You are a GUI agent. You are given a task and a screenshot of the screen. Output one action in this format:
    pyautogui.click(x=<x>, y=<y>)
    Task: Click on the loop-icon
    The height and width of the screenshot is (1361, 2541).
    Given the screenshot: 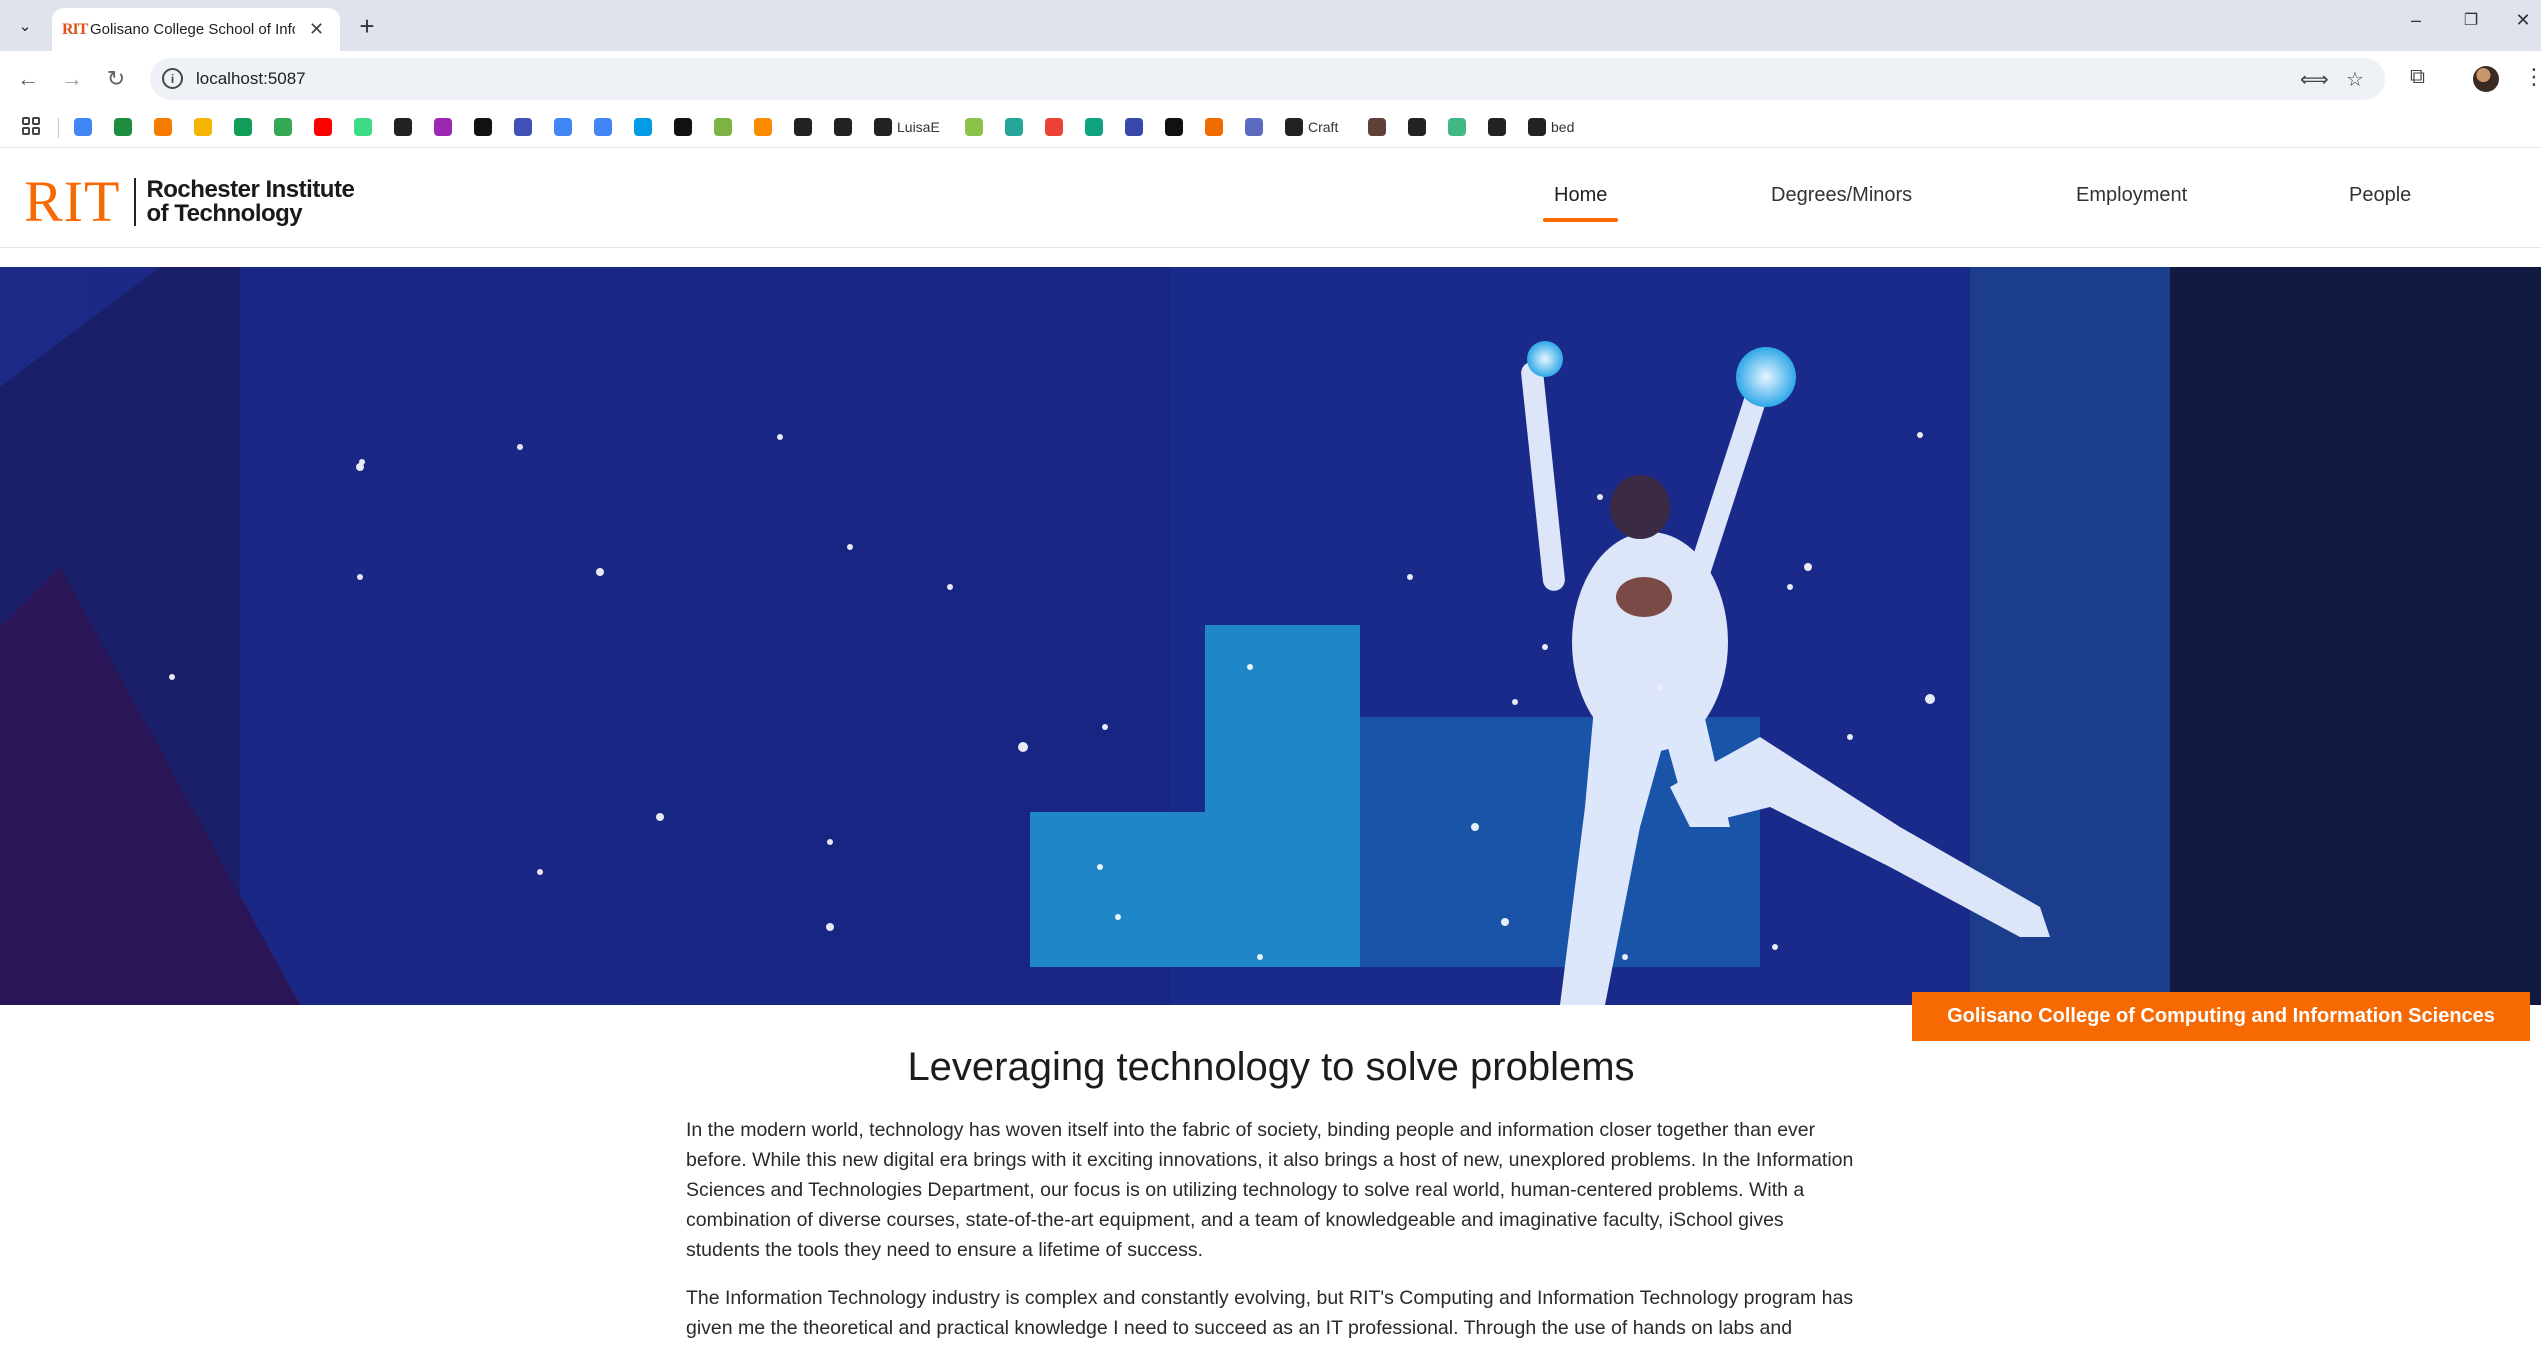 What is the action you would take?
    pyautogui.click(x=443, y=127)
    